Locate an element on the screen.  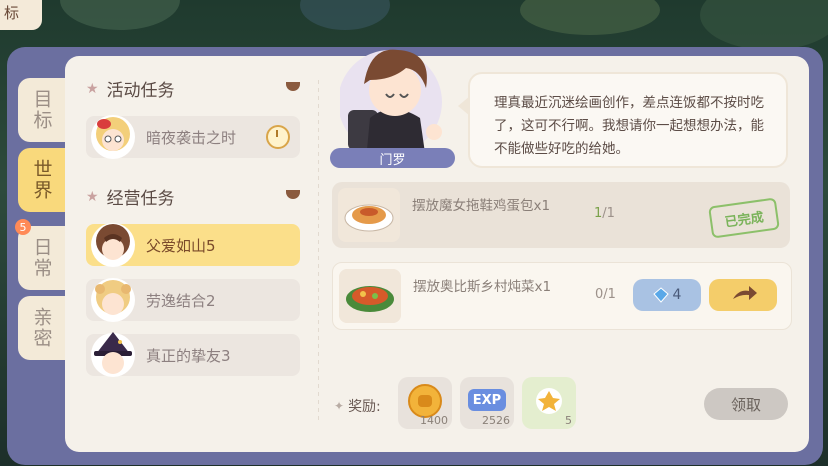
goal-progress: 1/1 is located at coordinates (604, 213).